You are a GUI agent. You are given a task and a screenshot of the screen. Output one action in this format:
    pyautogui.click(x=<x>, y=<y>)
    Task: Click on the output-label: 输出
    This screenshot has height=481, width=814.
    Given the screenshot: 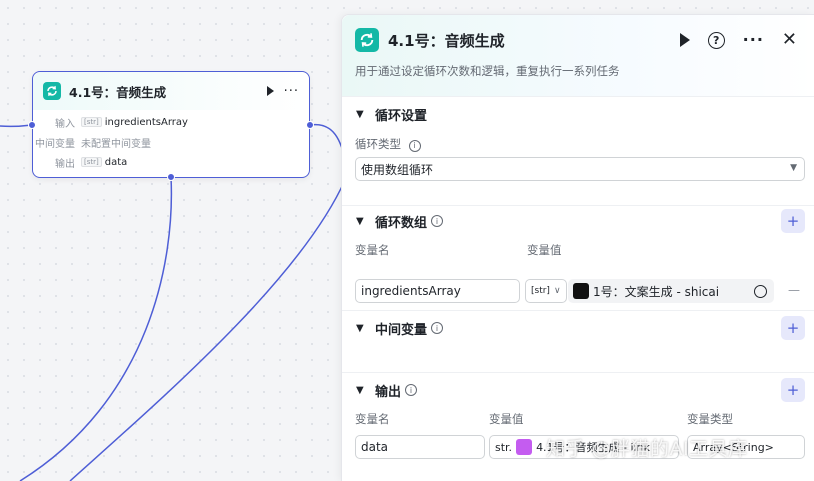 What is the action you would take?
    pyautogui.click(x=65, y=164)
    